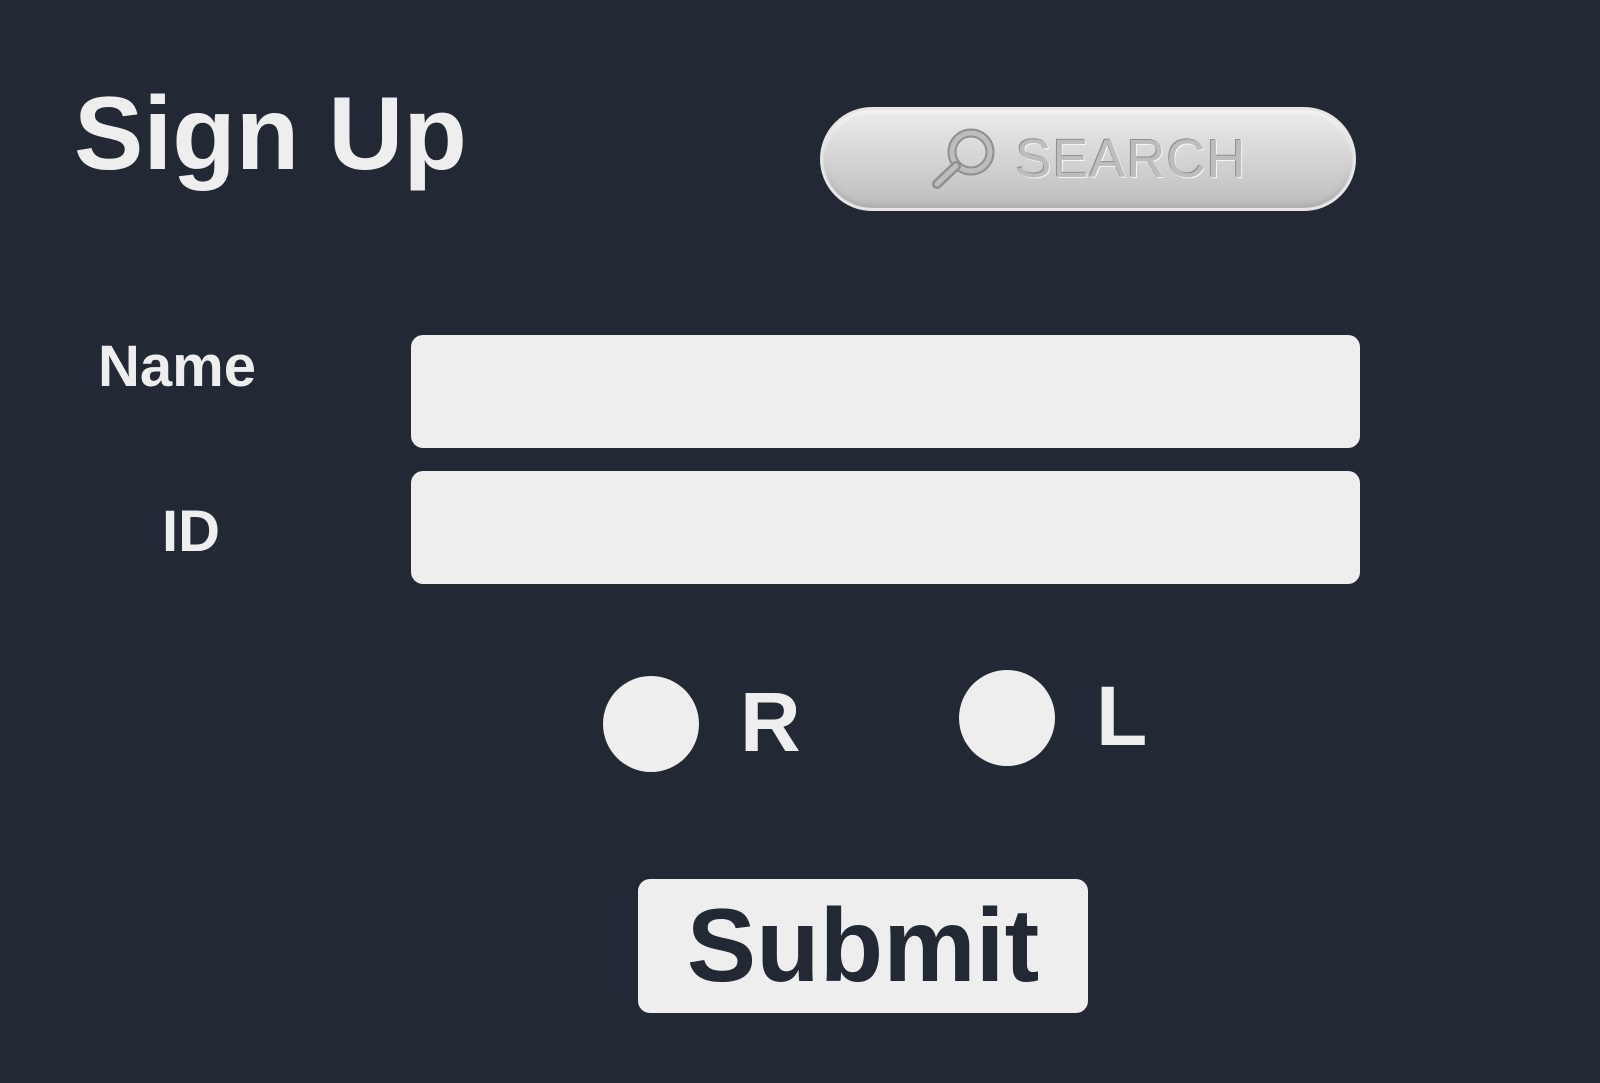  Describe the element at coordinates (863, 946) in the screenshot. I see `submit-button: Submit` at that location.